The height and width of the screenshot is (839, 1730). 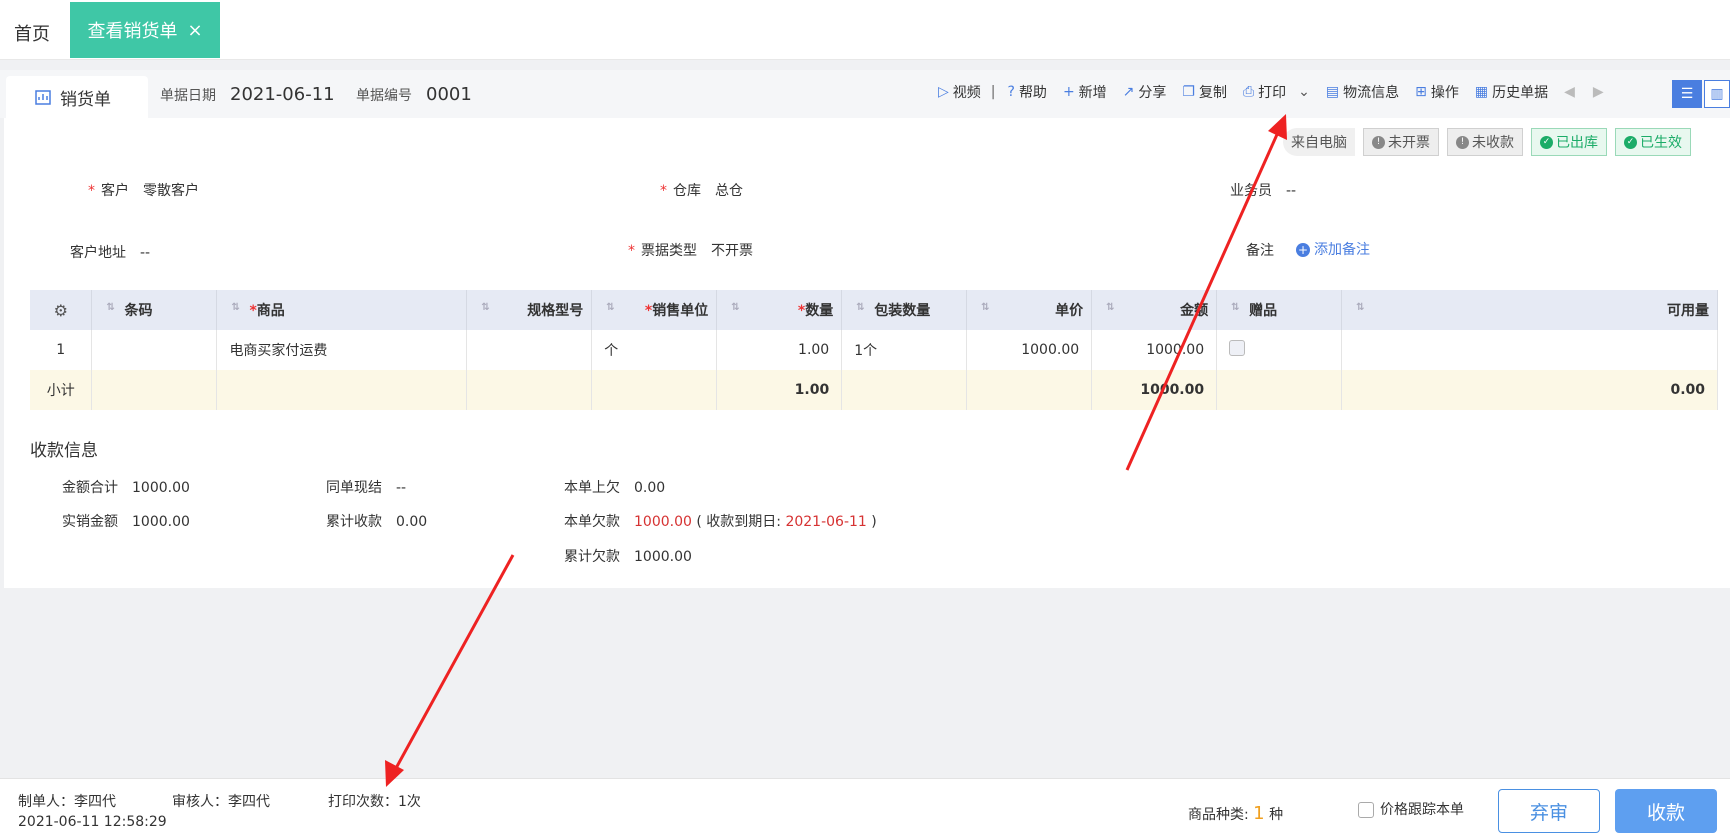 I want to click on chevron-down-icon: ⌄, so click(x=1304, y=92).